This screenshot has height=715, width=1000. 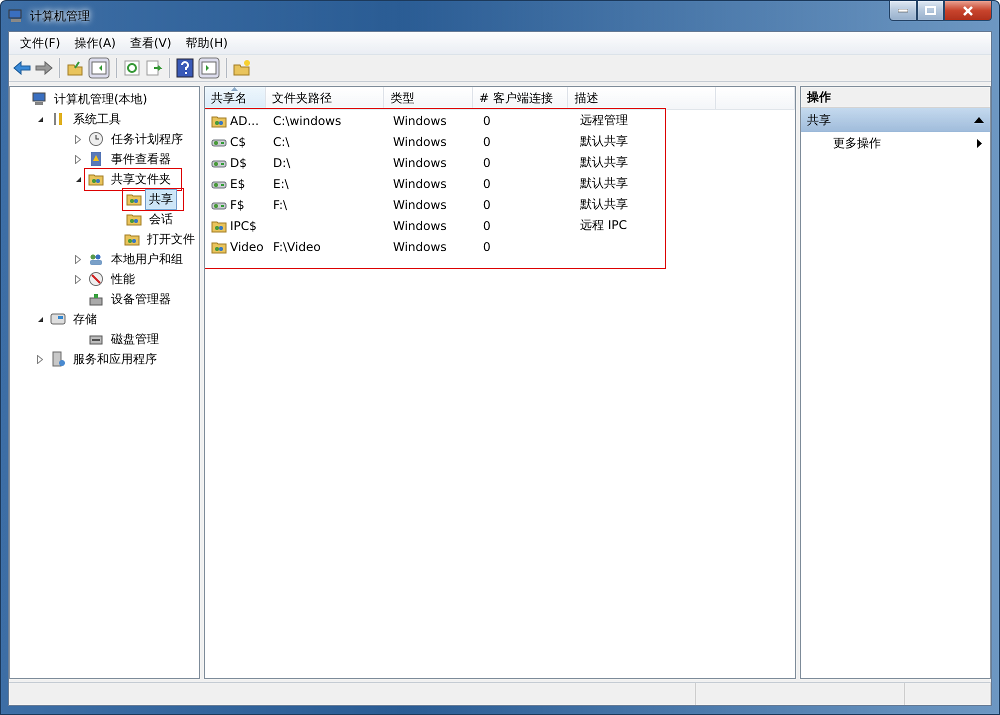 I want to click on action-item: 更多操作, so click(x=895, y=143).